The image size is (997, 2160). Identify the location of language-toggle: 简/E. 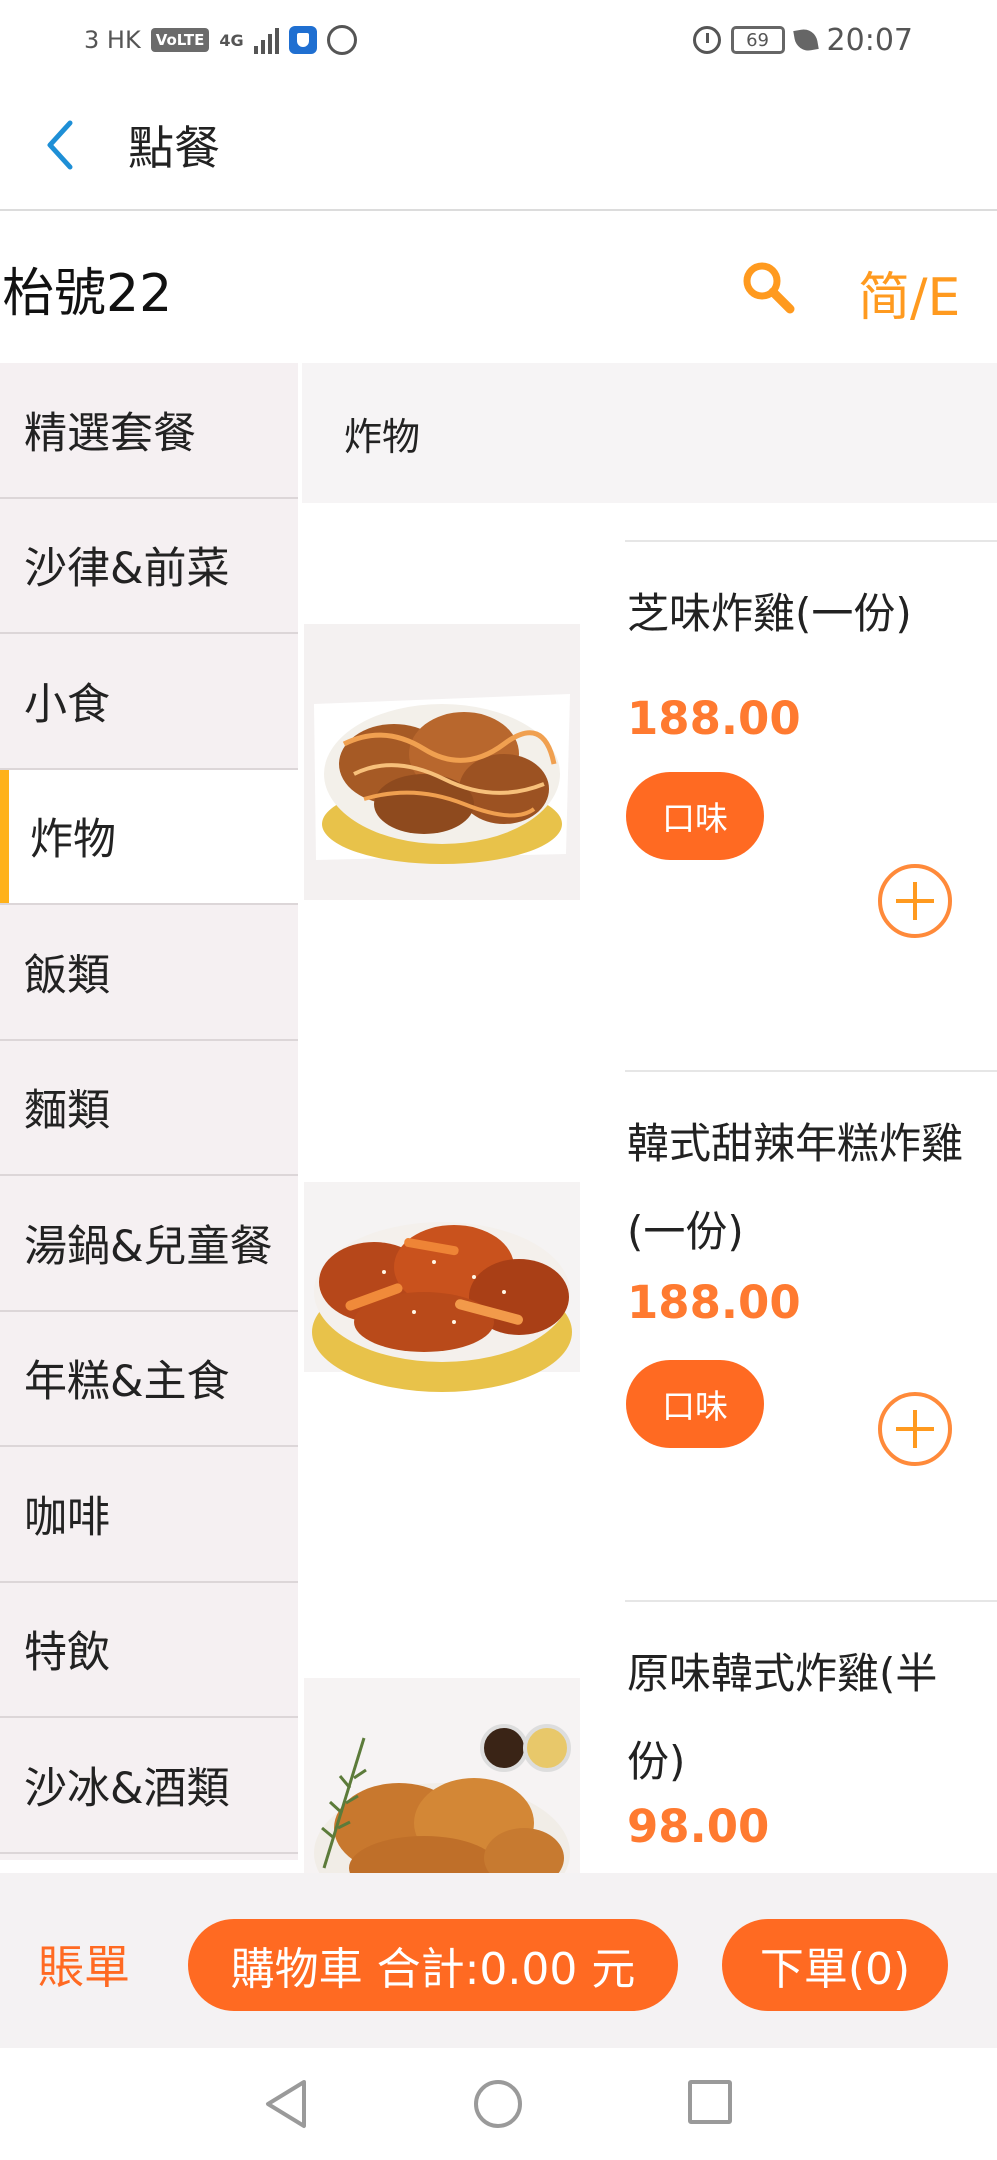
(909, 292).